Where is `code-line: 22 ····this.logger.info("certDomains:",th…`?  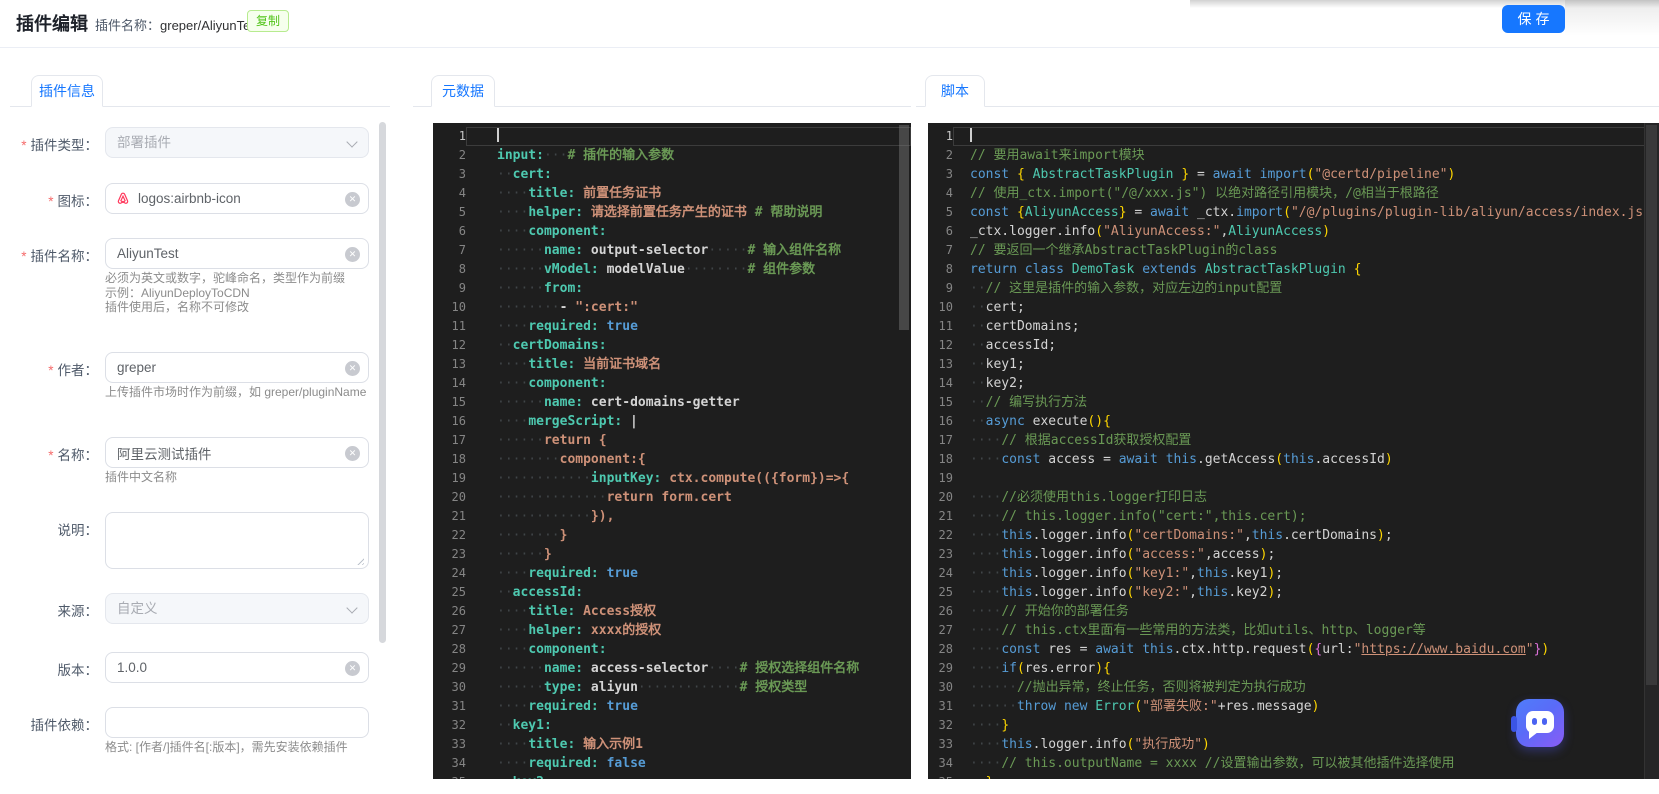
code-line: 22 ····this.logger.info("certDomains:",th… is located at coordinates (1165, 535).